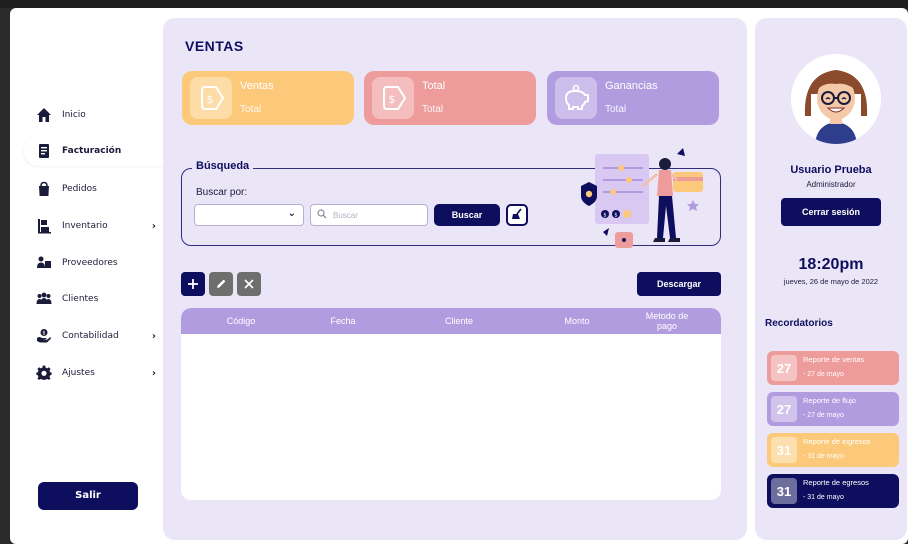 The image size is (908, 544). Describe the element at coordinates (78, 373) in the screenshot. I see `sidebar-item-label: Ajustes` at that location.